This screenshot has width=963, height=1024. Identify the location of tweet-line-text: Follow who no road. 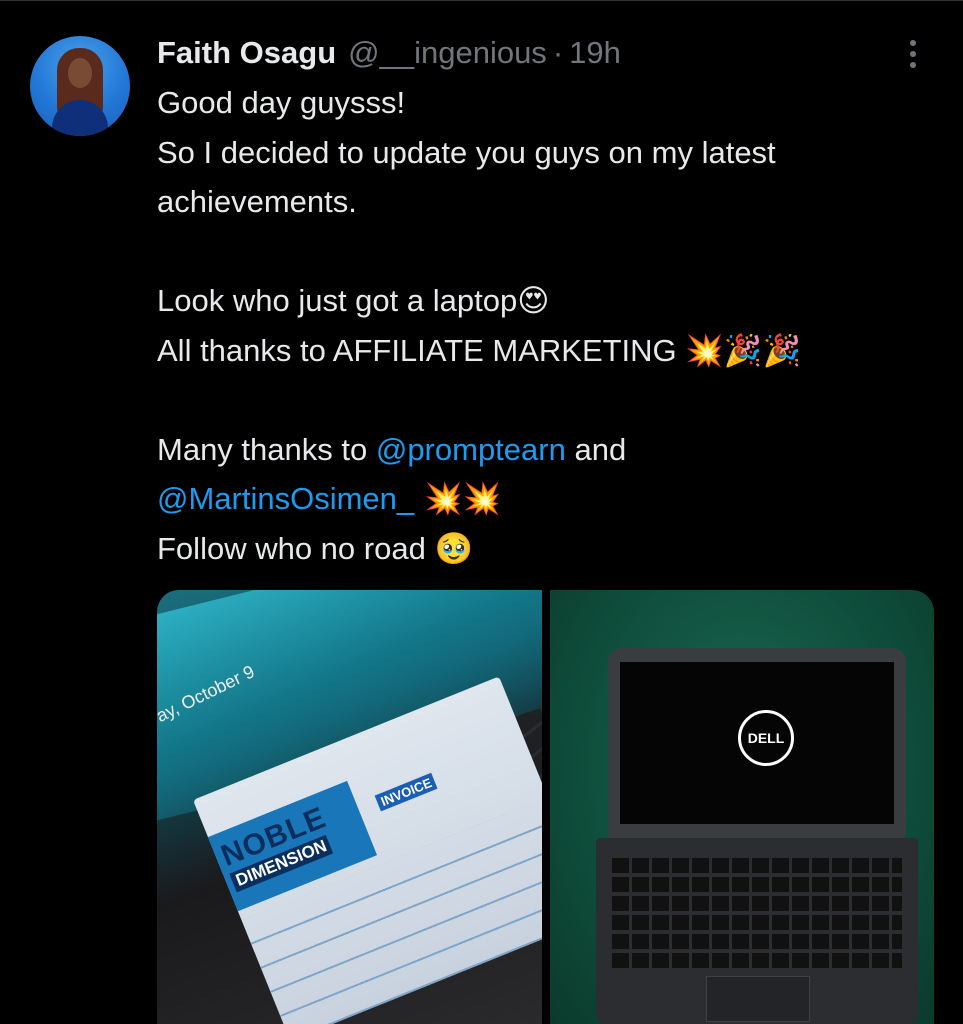
(296, 548).